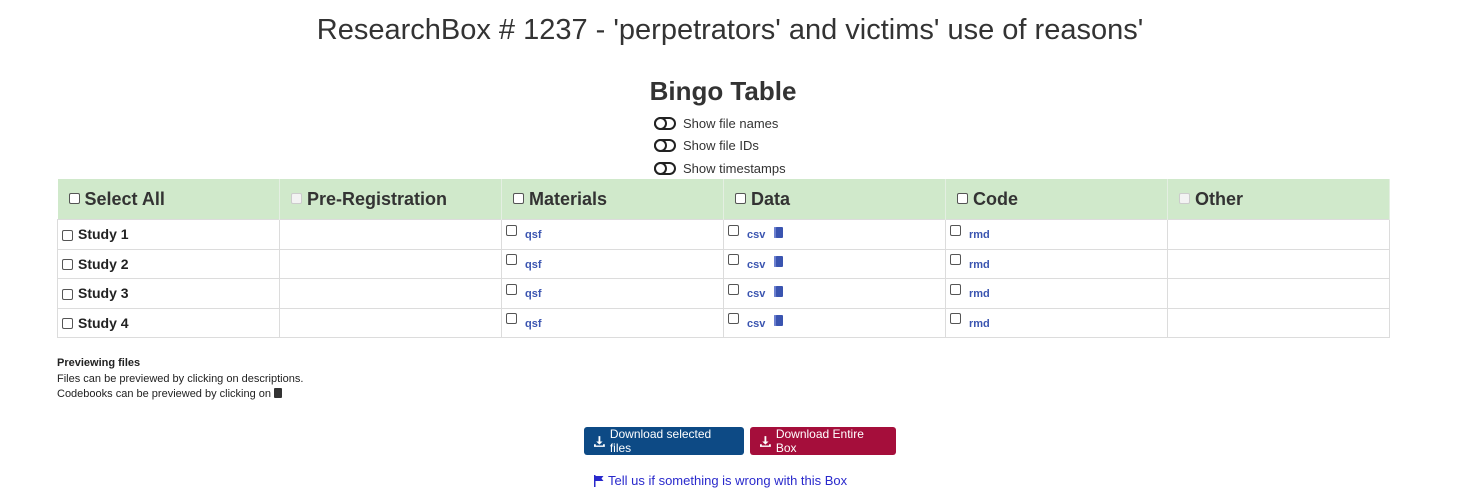 This screenshot has width=1460, height=502. I want to click on file-names-toggle, so click(665, 123).